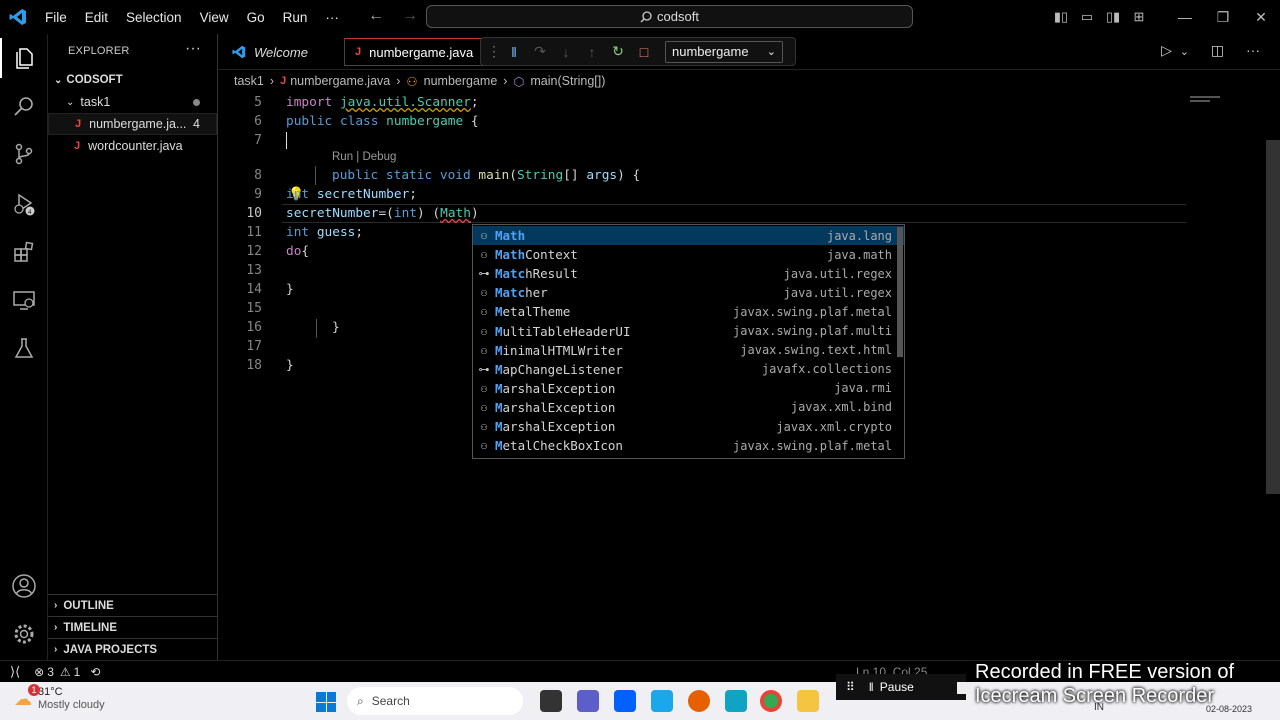 The width and height of the screenshot is (1280, 720). Describe the element at coordinates (540, 51) in the screenshot. I see `step-over-icon: ↷` at that location.